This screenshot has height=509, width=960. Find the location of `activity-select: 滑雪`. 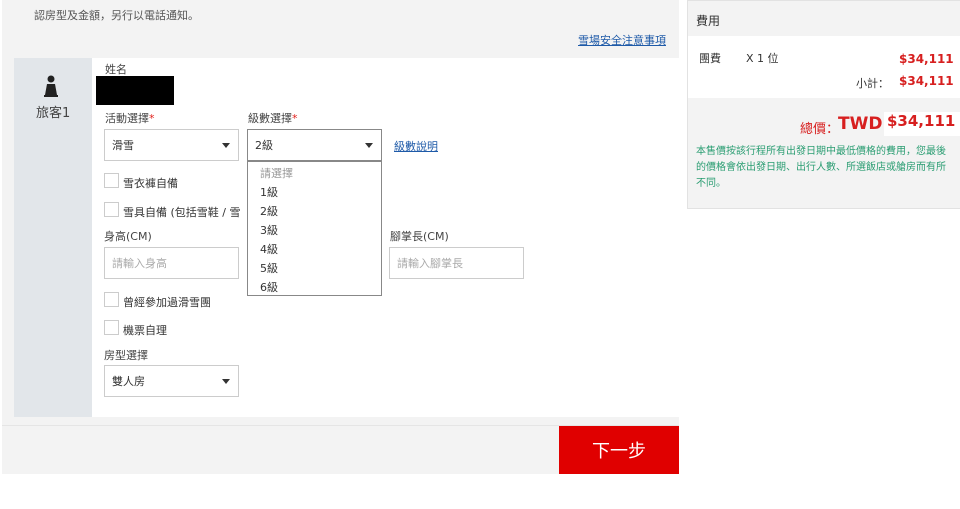

activity-select: 滑雪 is located at coordinates (171, 145).